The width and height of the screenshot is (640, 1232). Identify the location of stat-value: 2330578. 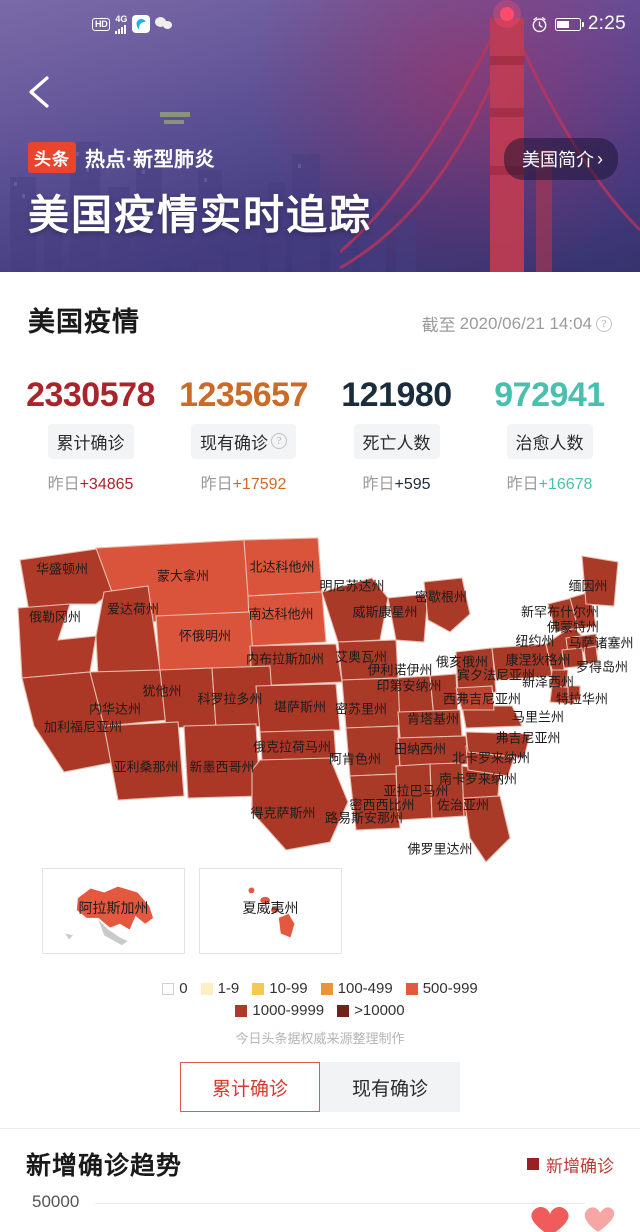
(90, 395).